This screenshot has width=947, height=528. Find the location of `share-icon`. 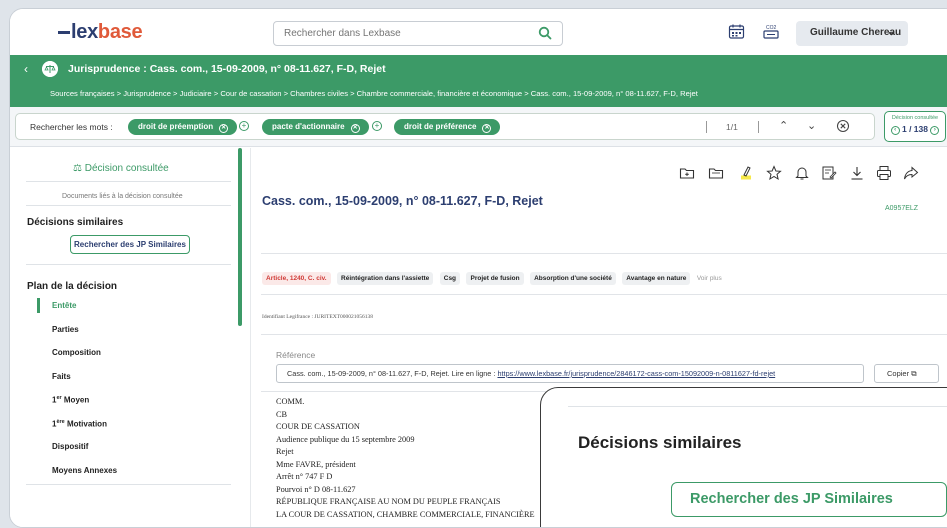

share-icon is located at coordinates (911, 173).